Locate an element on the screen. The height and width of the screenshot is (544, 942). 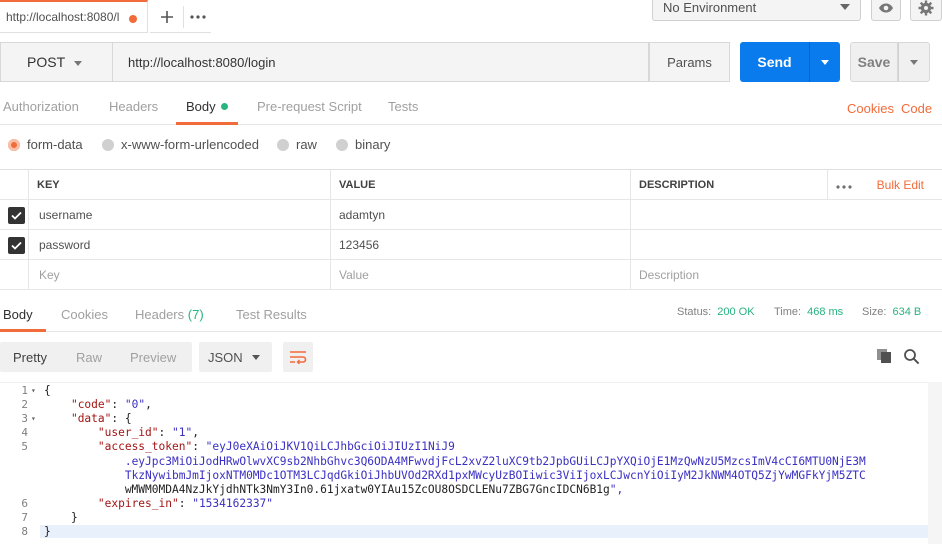
save-options-button is located at coordinates (914, 62).